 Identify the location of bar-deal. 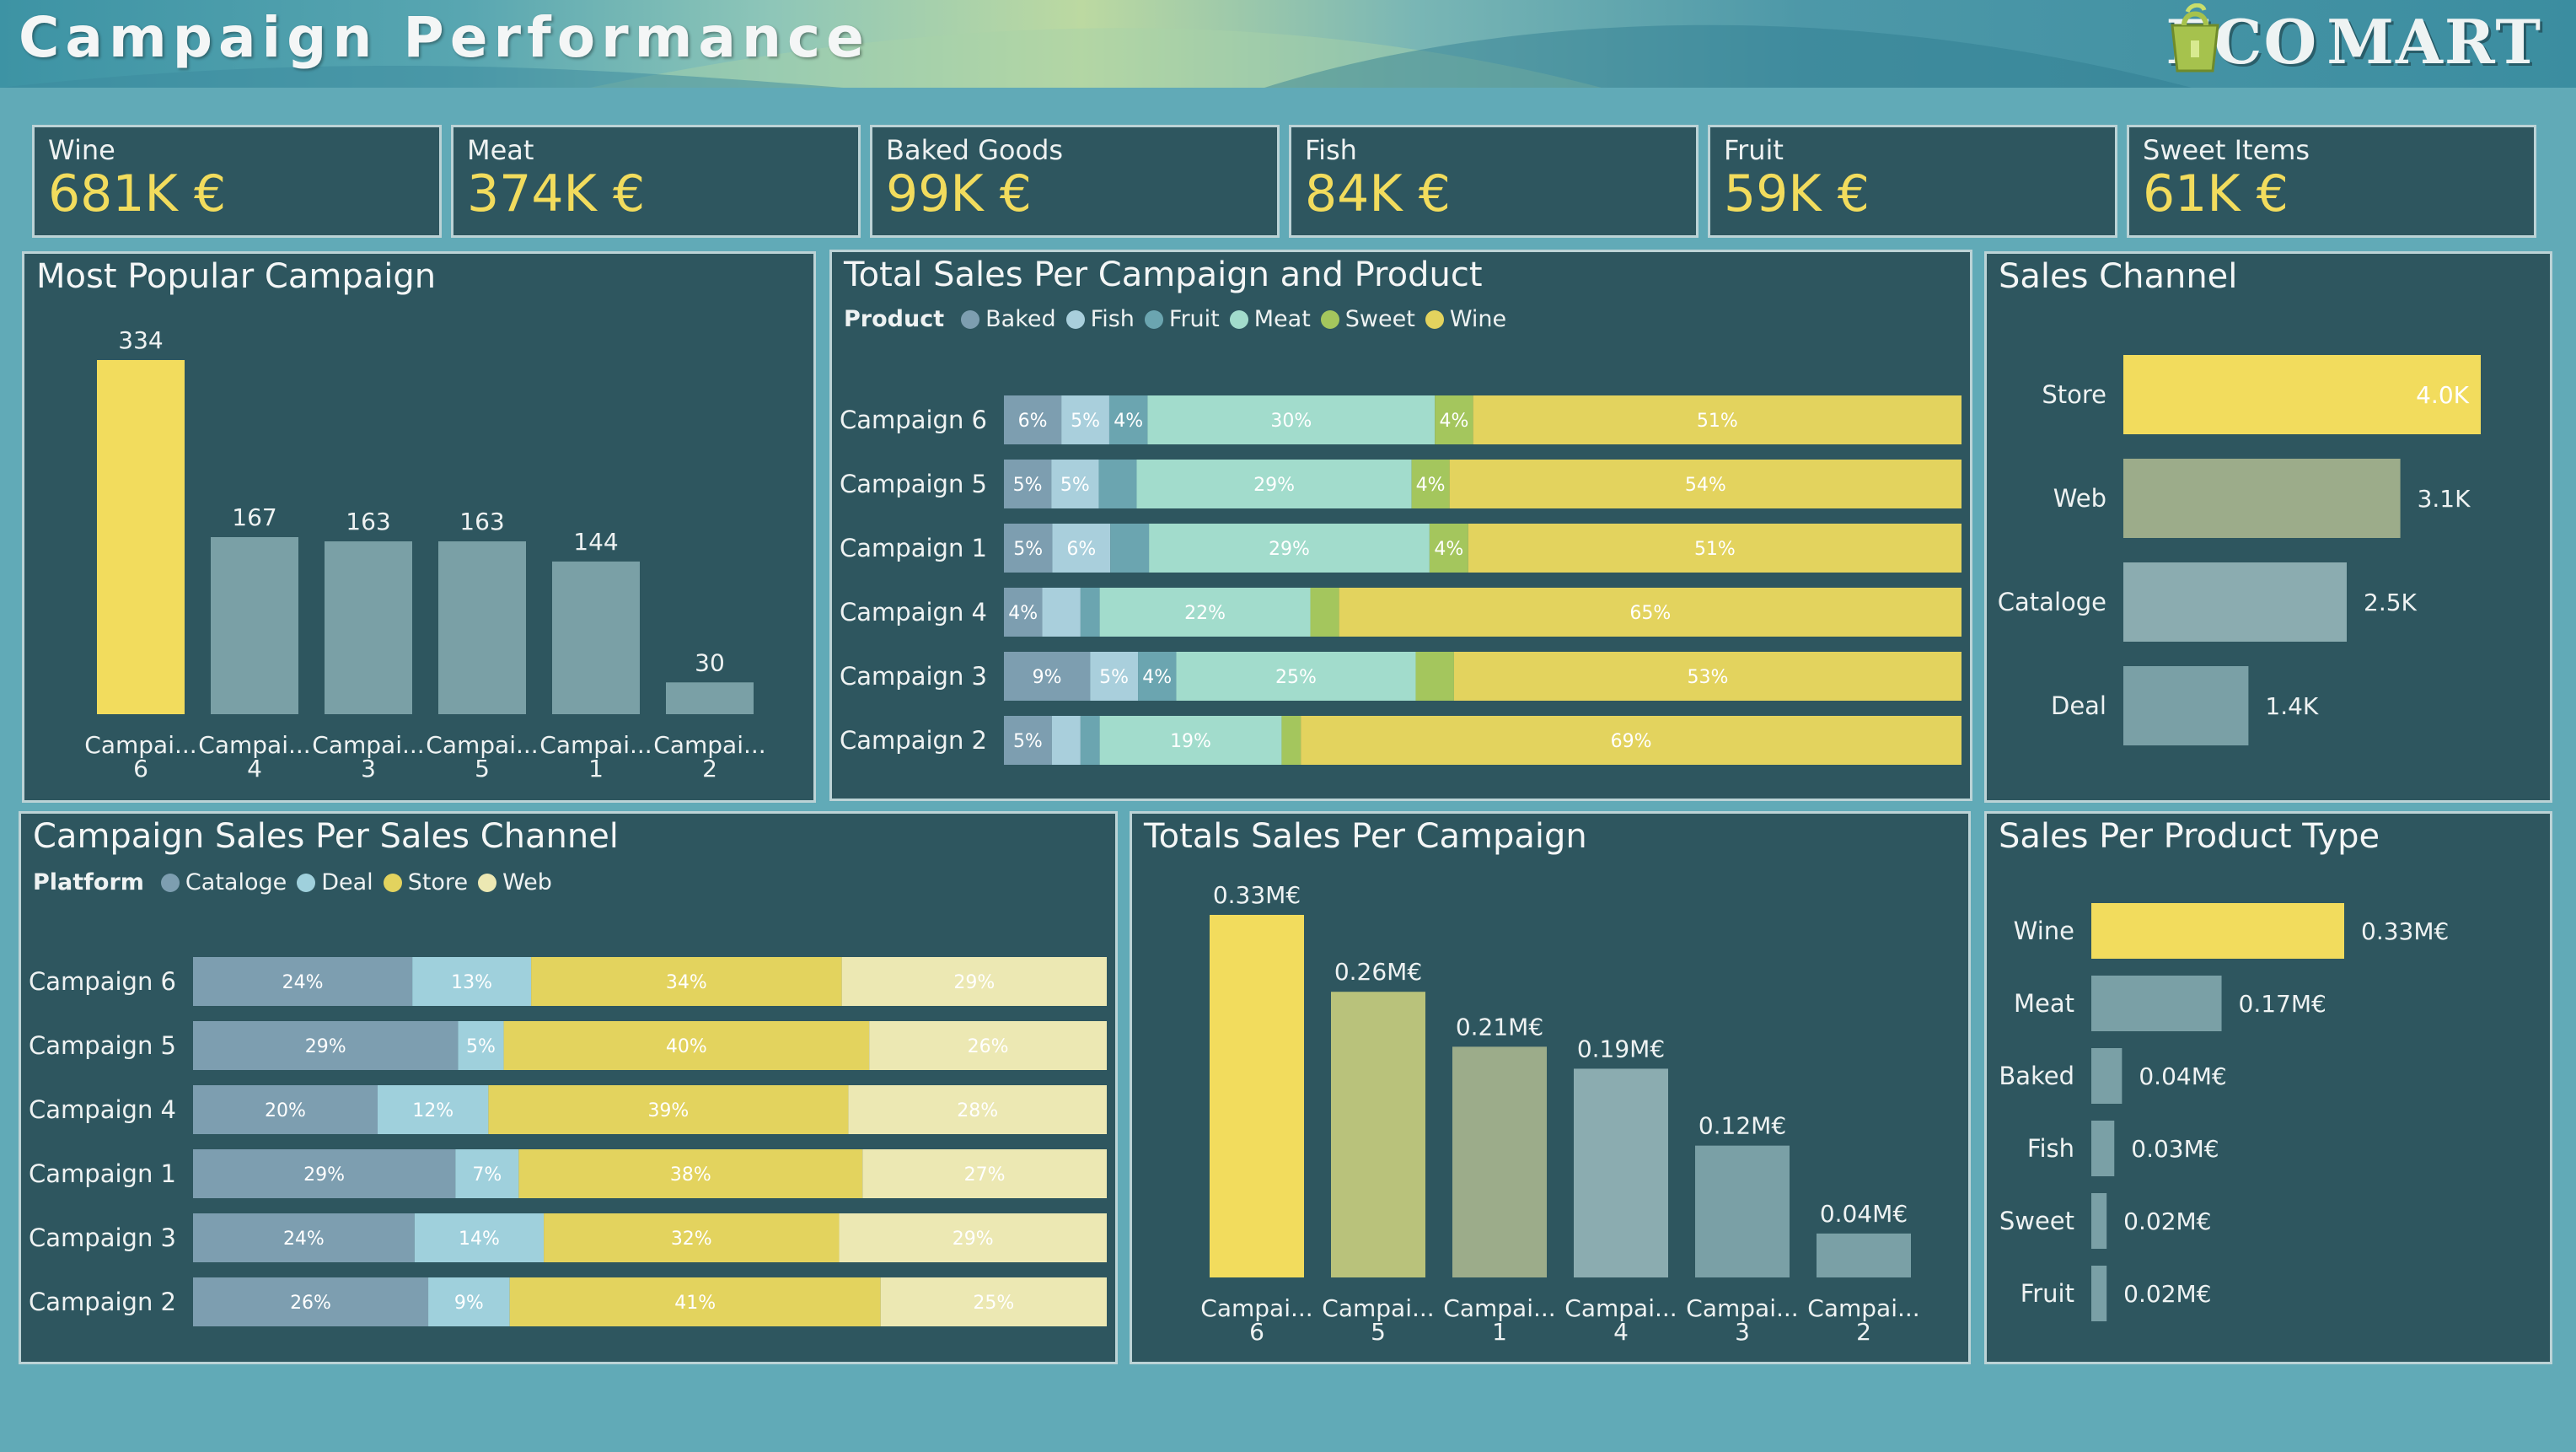
(2186, 705).